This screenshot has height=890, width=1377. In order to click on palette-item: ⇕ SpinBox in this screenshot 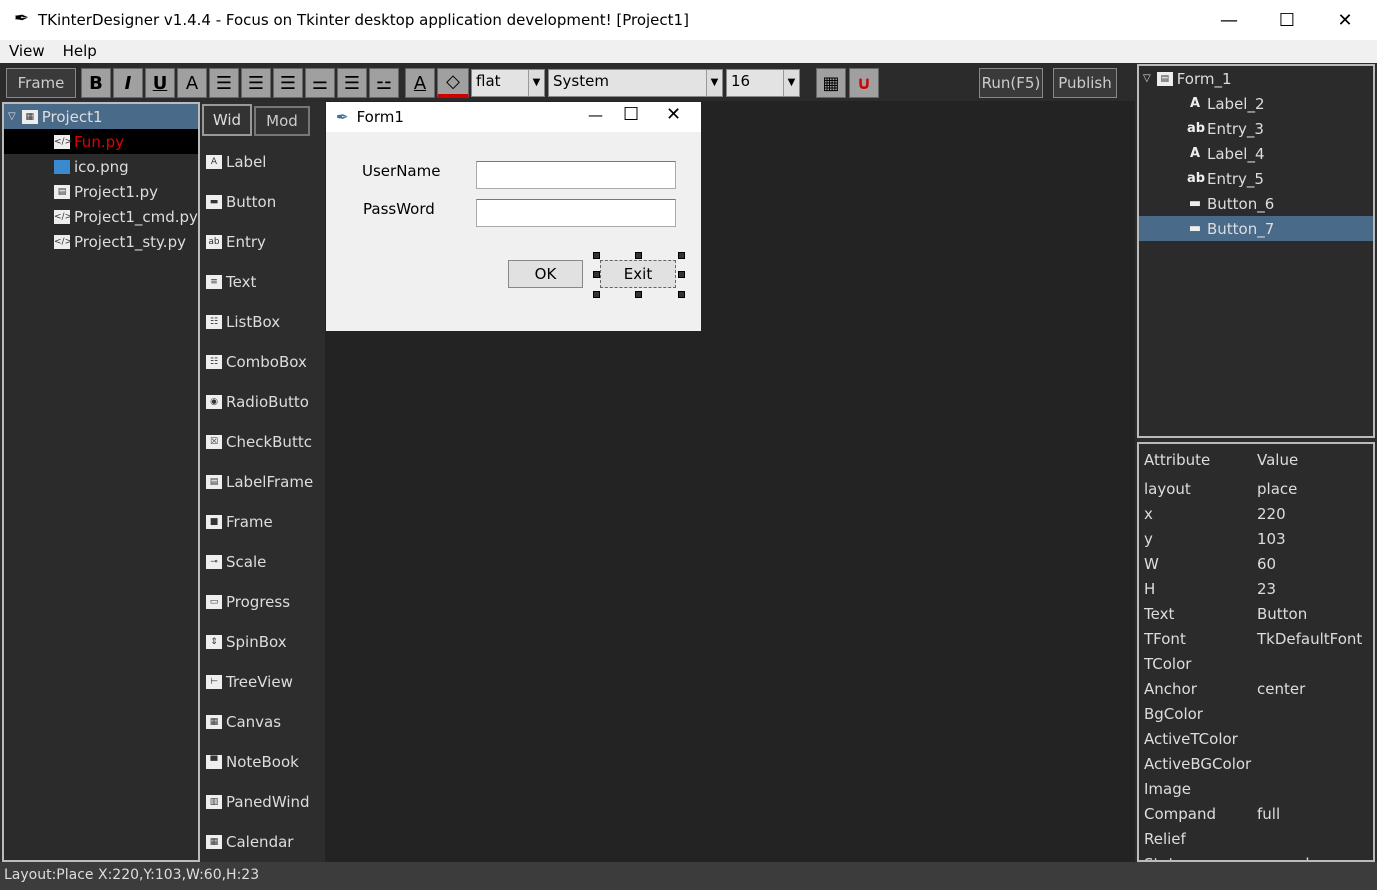, I will do `click(265, 642)`.